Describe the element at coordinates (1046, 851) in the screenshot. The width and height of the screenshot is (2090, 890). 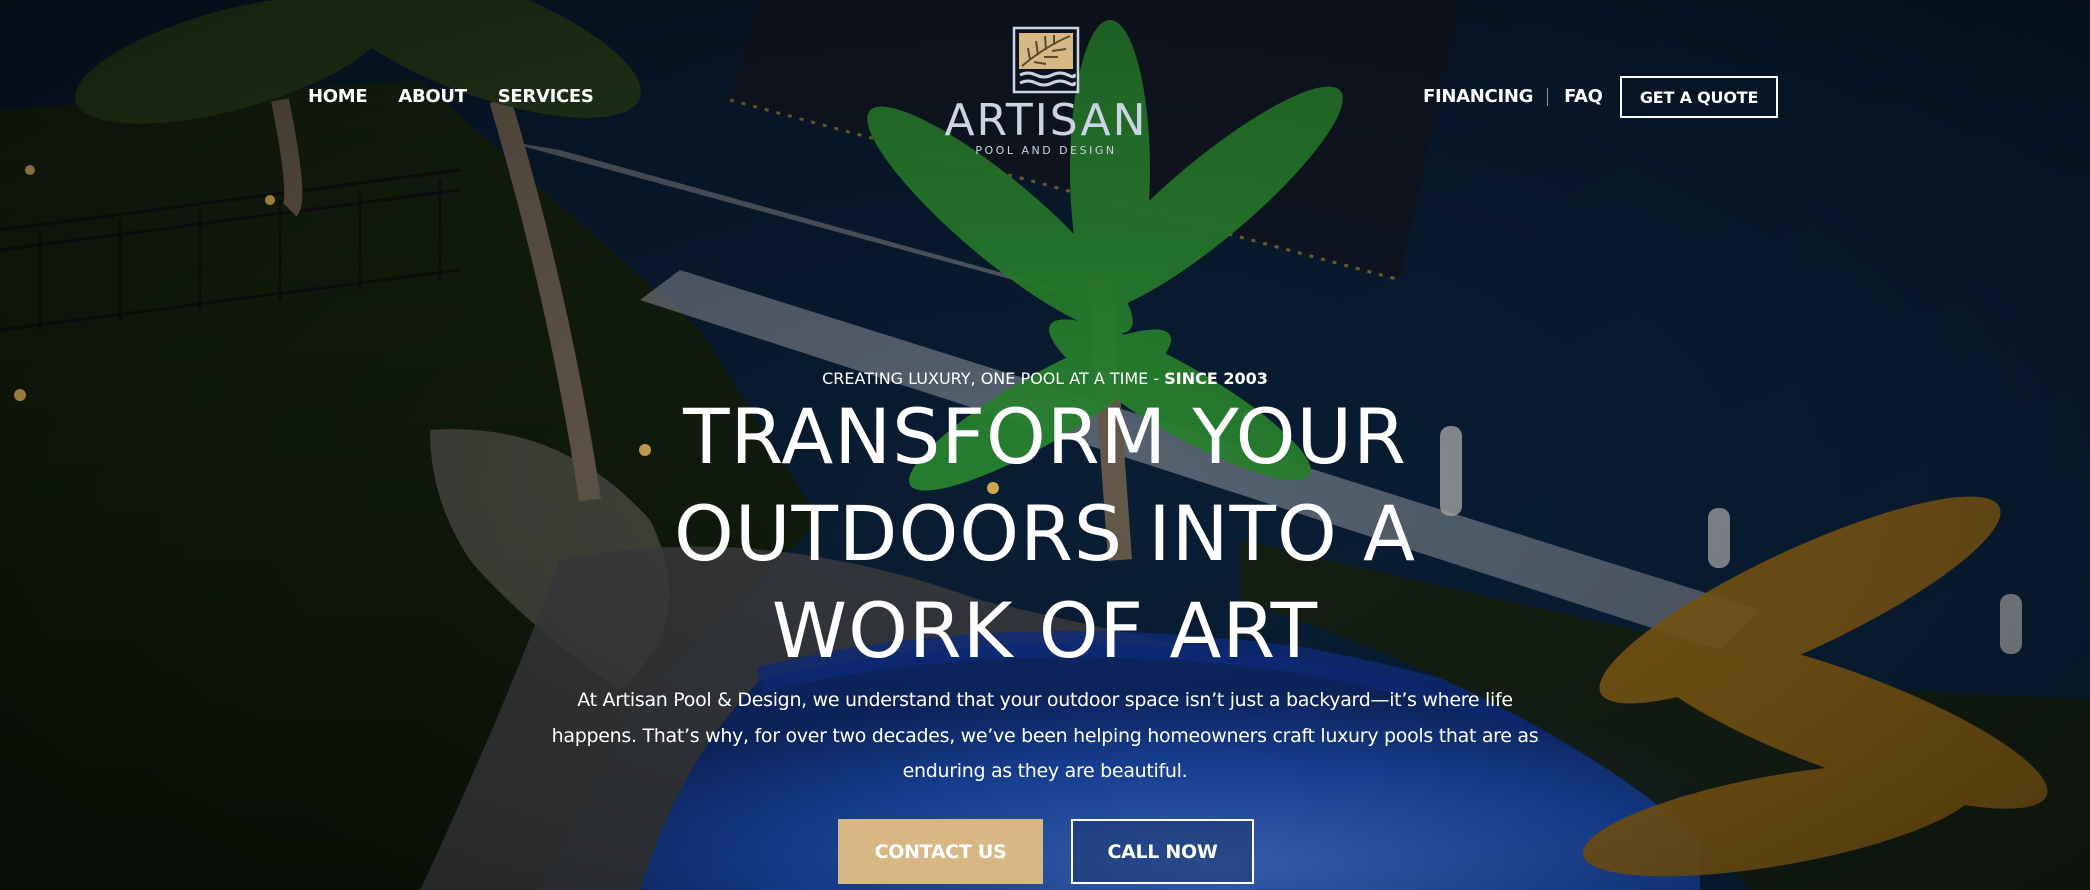
I see `hero-buttons: CONTACT US CALL NOW` at that location.